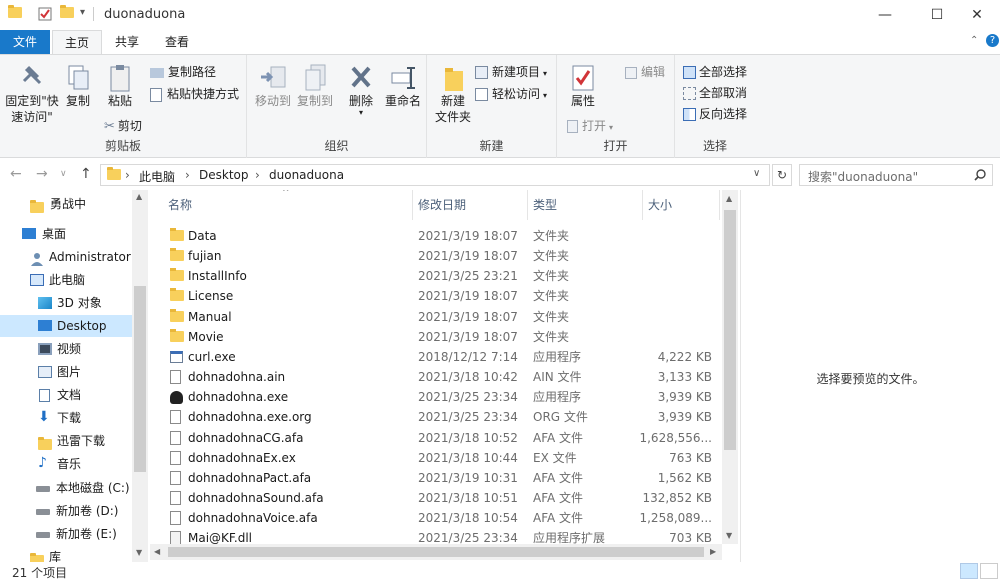 The height and width of the screenshot is (581, 1000). I want to click on nav-item-this-pc: 此电脑, so click(66, 280).